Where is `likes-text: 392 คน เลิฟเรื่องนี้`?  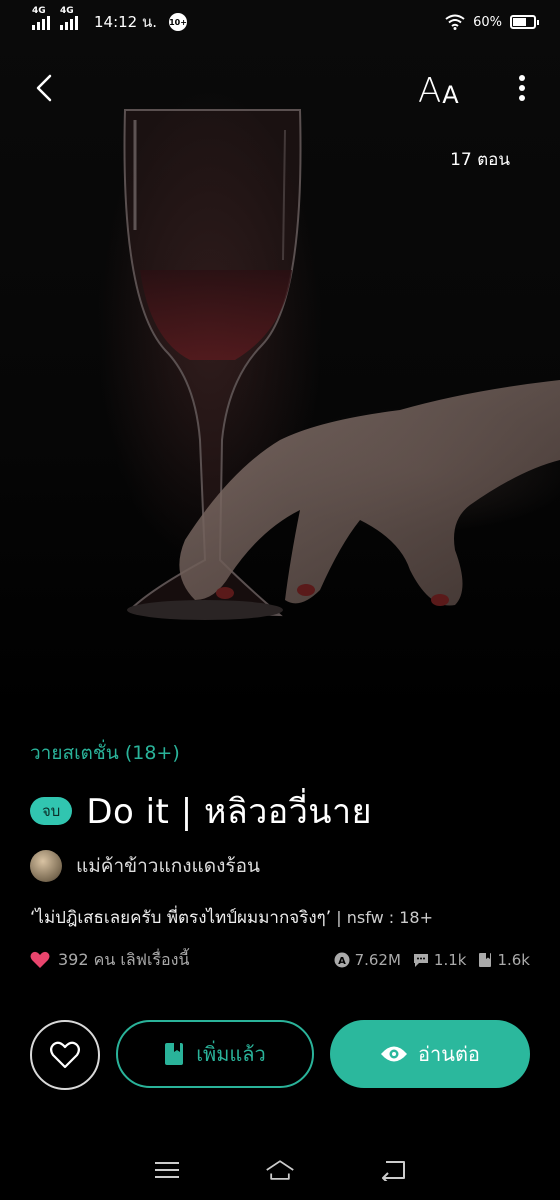
likes-text: 392 คน เลิฟเรื่องนี้ is located at coordinates (124, 959).